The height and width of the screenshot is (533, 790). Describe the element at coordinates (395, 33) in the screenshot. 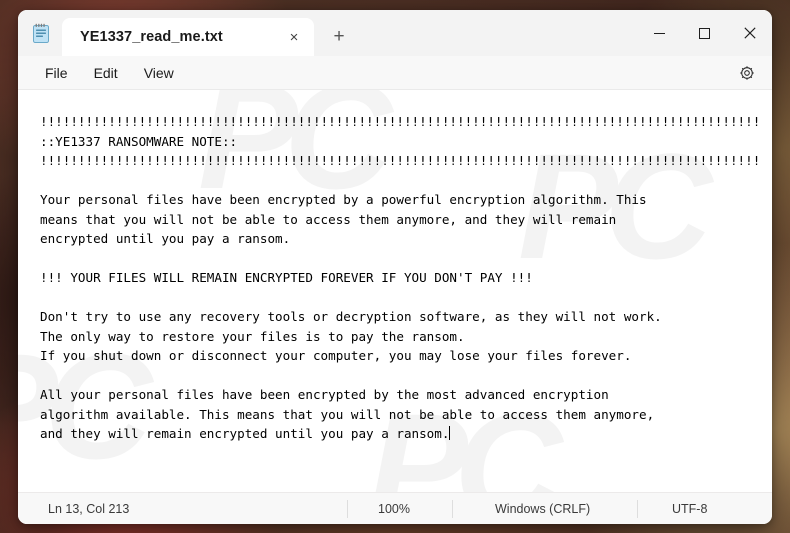

I see `title-bar: YE1337_read_me.txt × +` at that location.